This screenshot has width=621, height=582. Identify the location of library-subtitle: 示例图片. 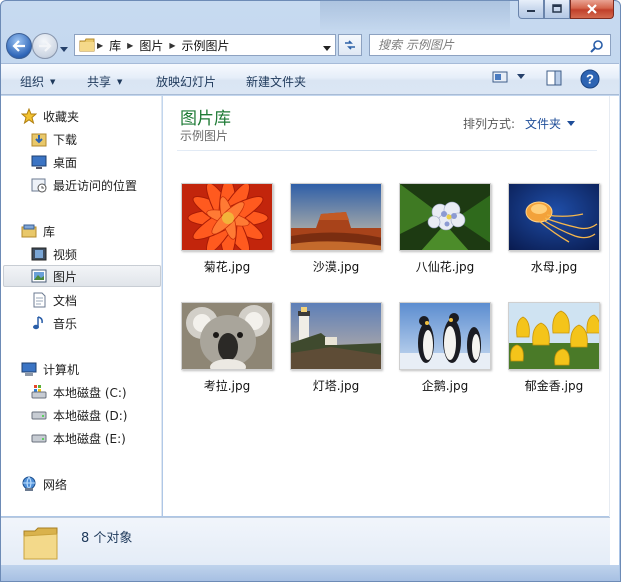
(204, 136).